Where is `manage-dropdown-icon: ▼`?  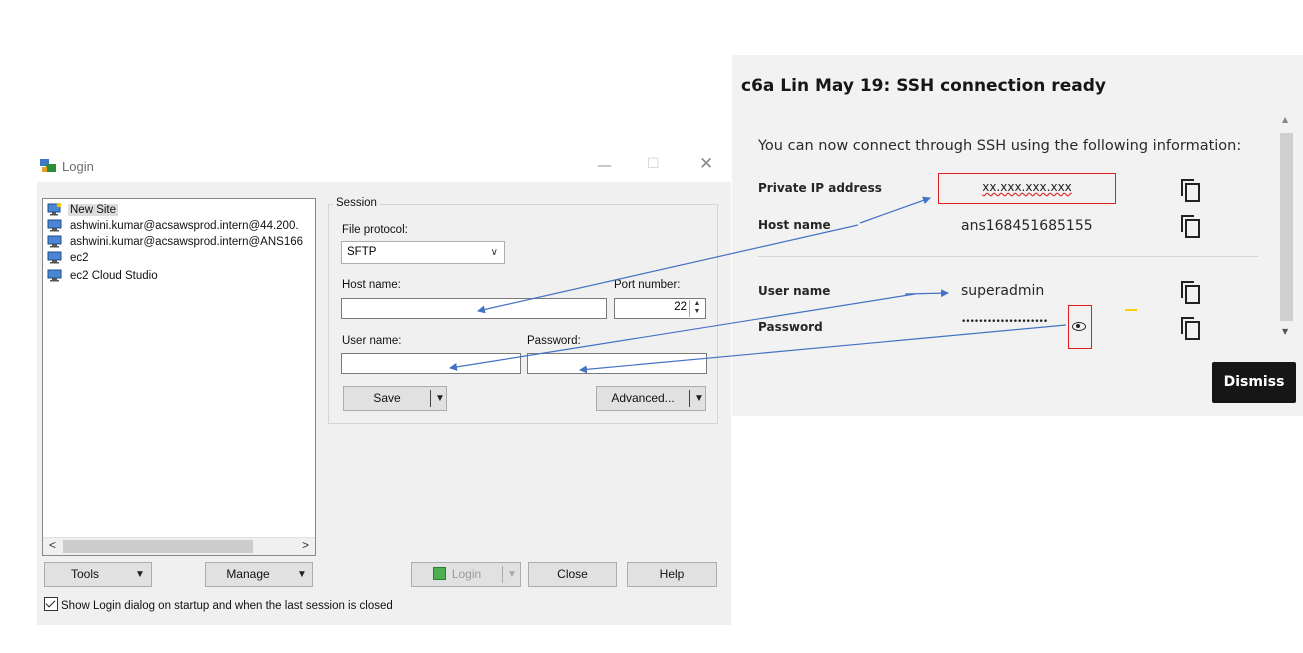 manage-dropdown-icon: ▼ is located at coordinates (302, 574).